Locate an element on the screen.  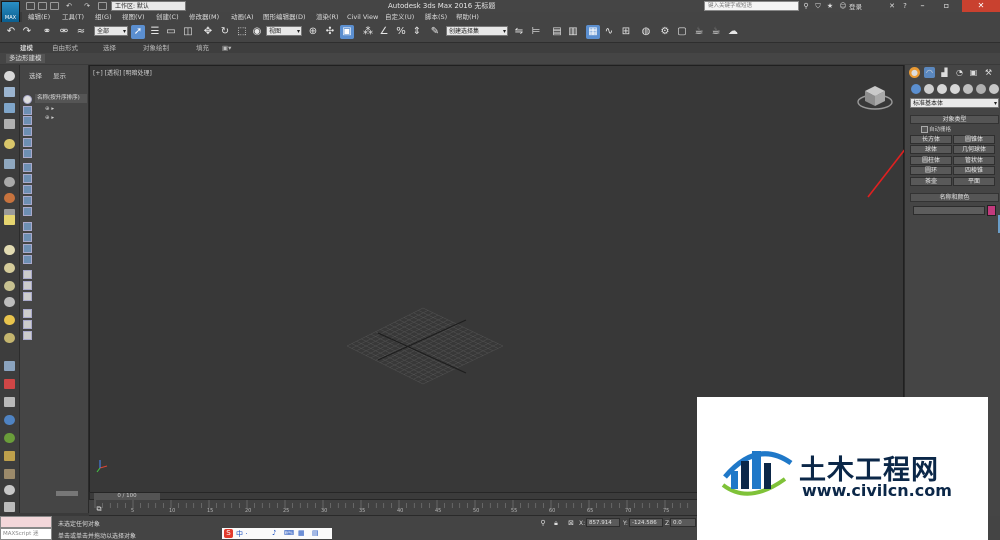
scale-icon: ⬚ is located at coordinates (242, 32).